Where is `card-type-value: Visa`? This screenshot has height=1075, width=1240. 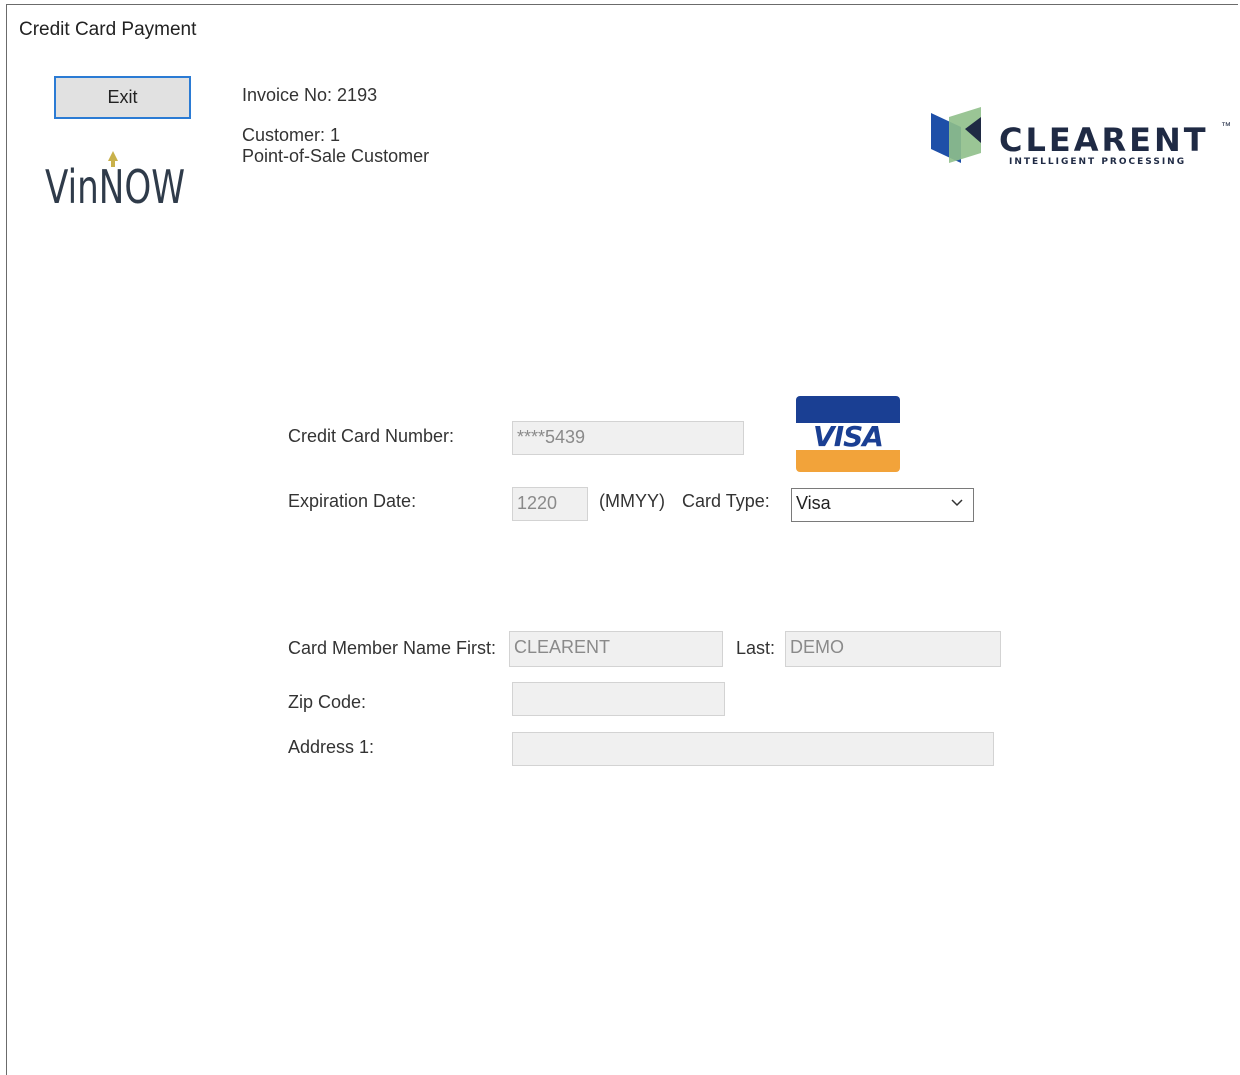 card-type-value: Visa is located at coordinates (813, 503).